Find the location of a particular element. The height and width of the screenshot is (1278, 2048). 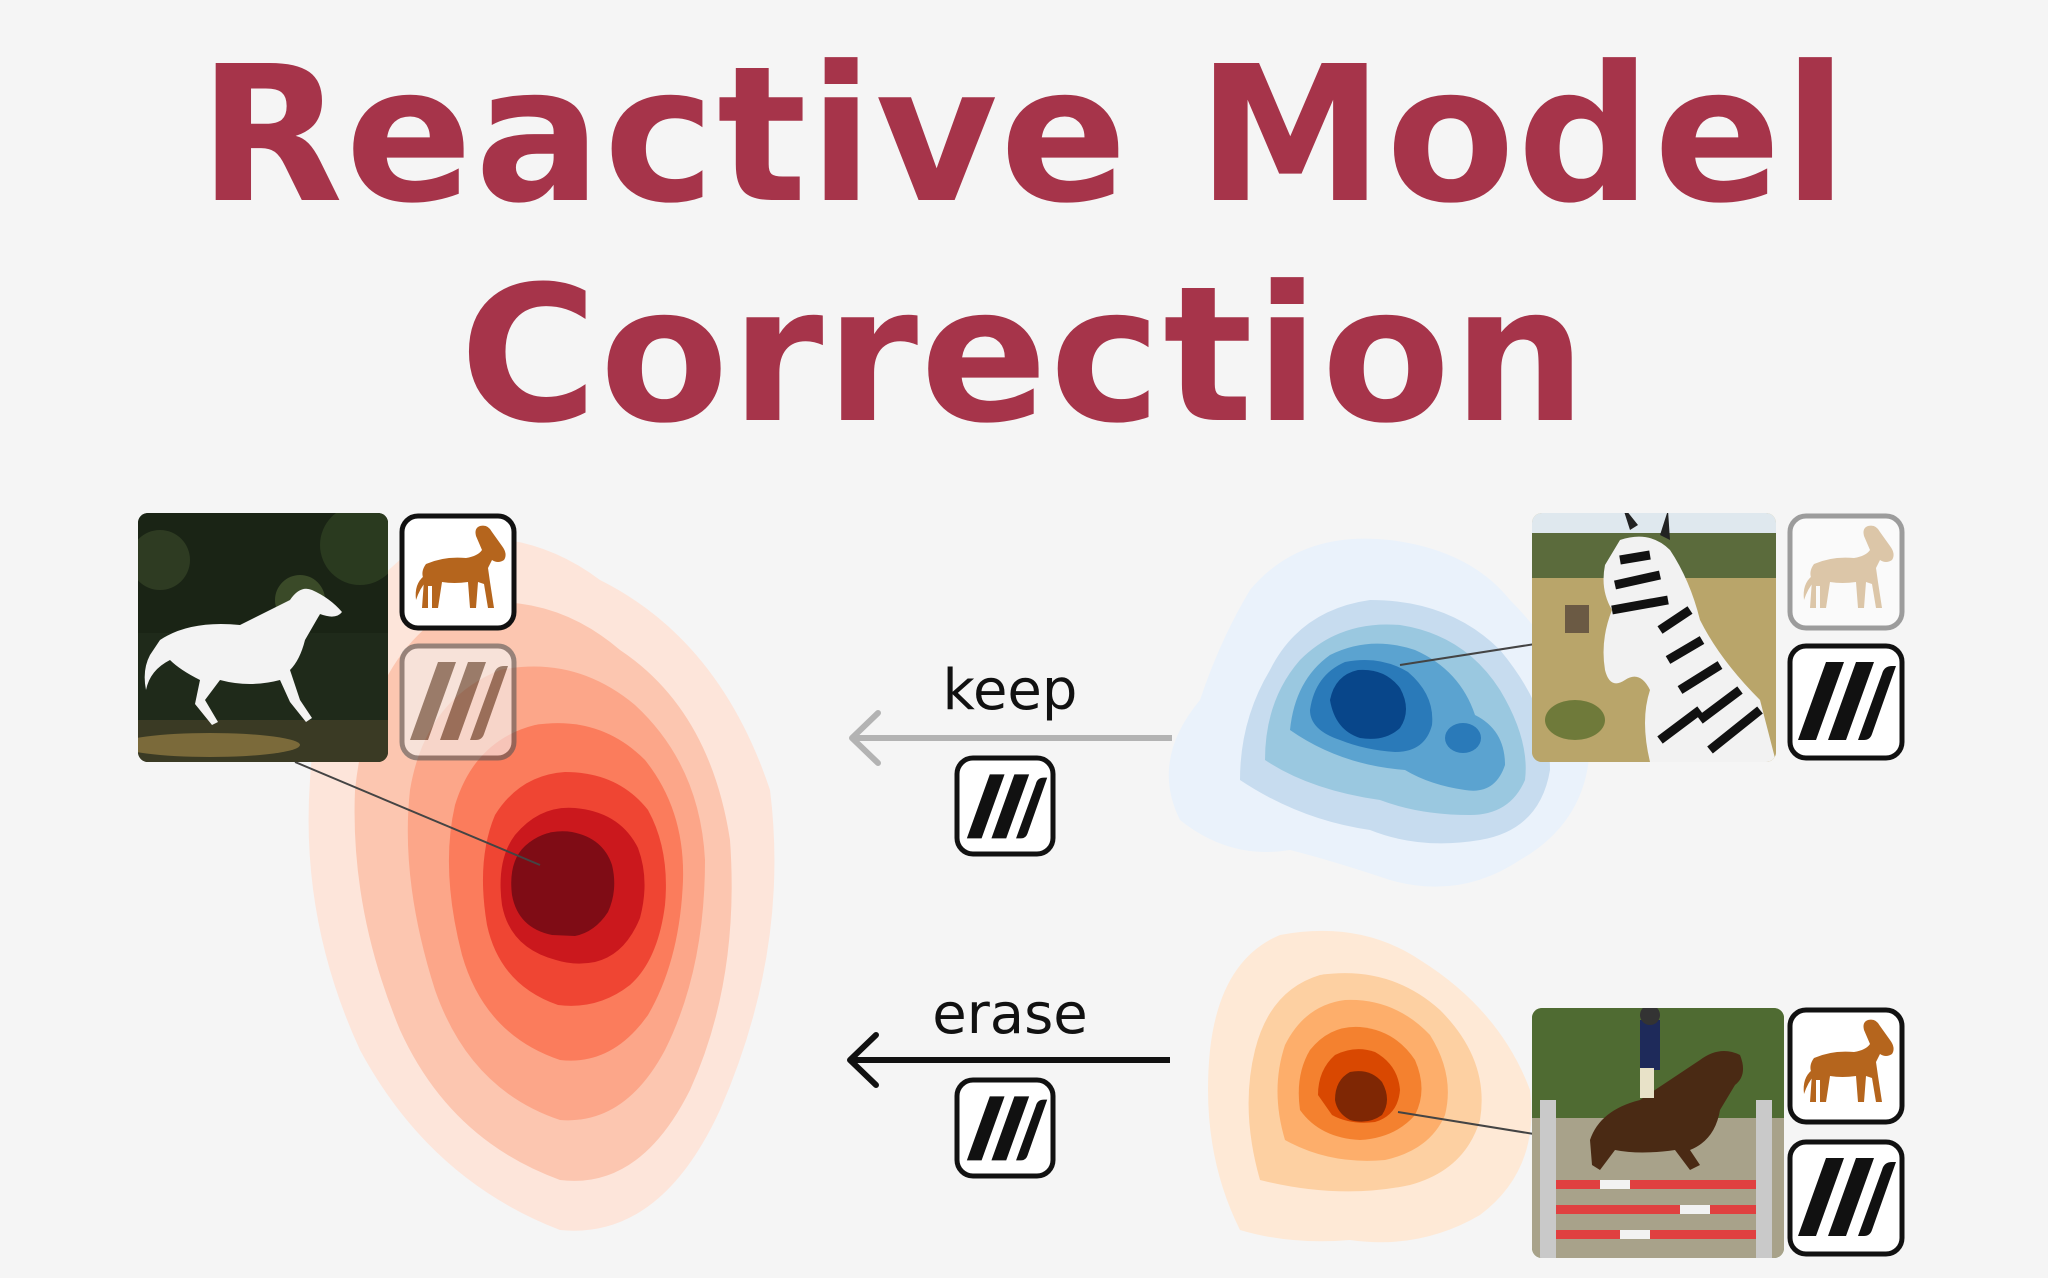

white-horse-photo is located at coordinates (263, 637).